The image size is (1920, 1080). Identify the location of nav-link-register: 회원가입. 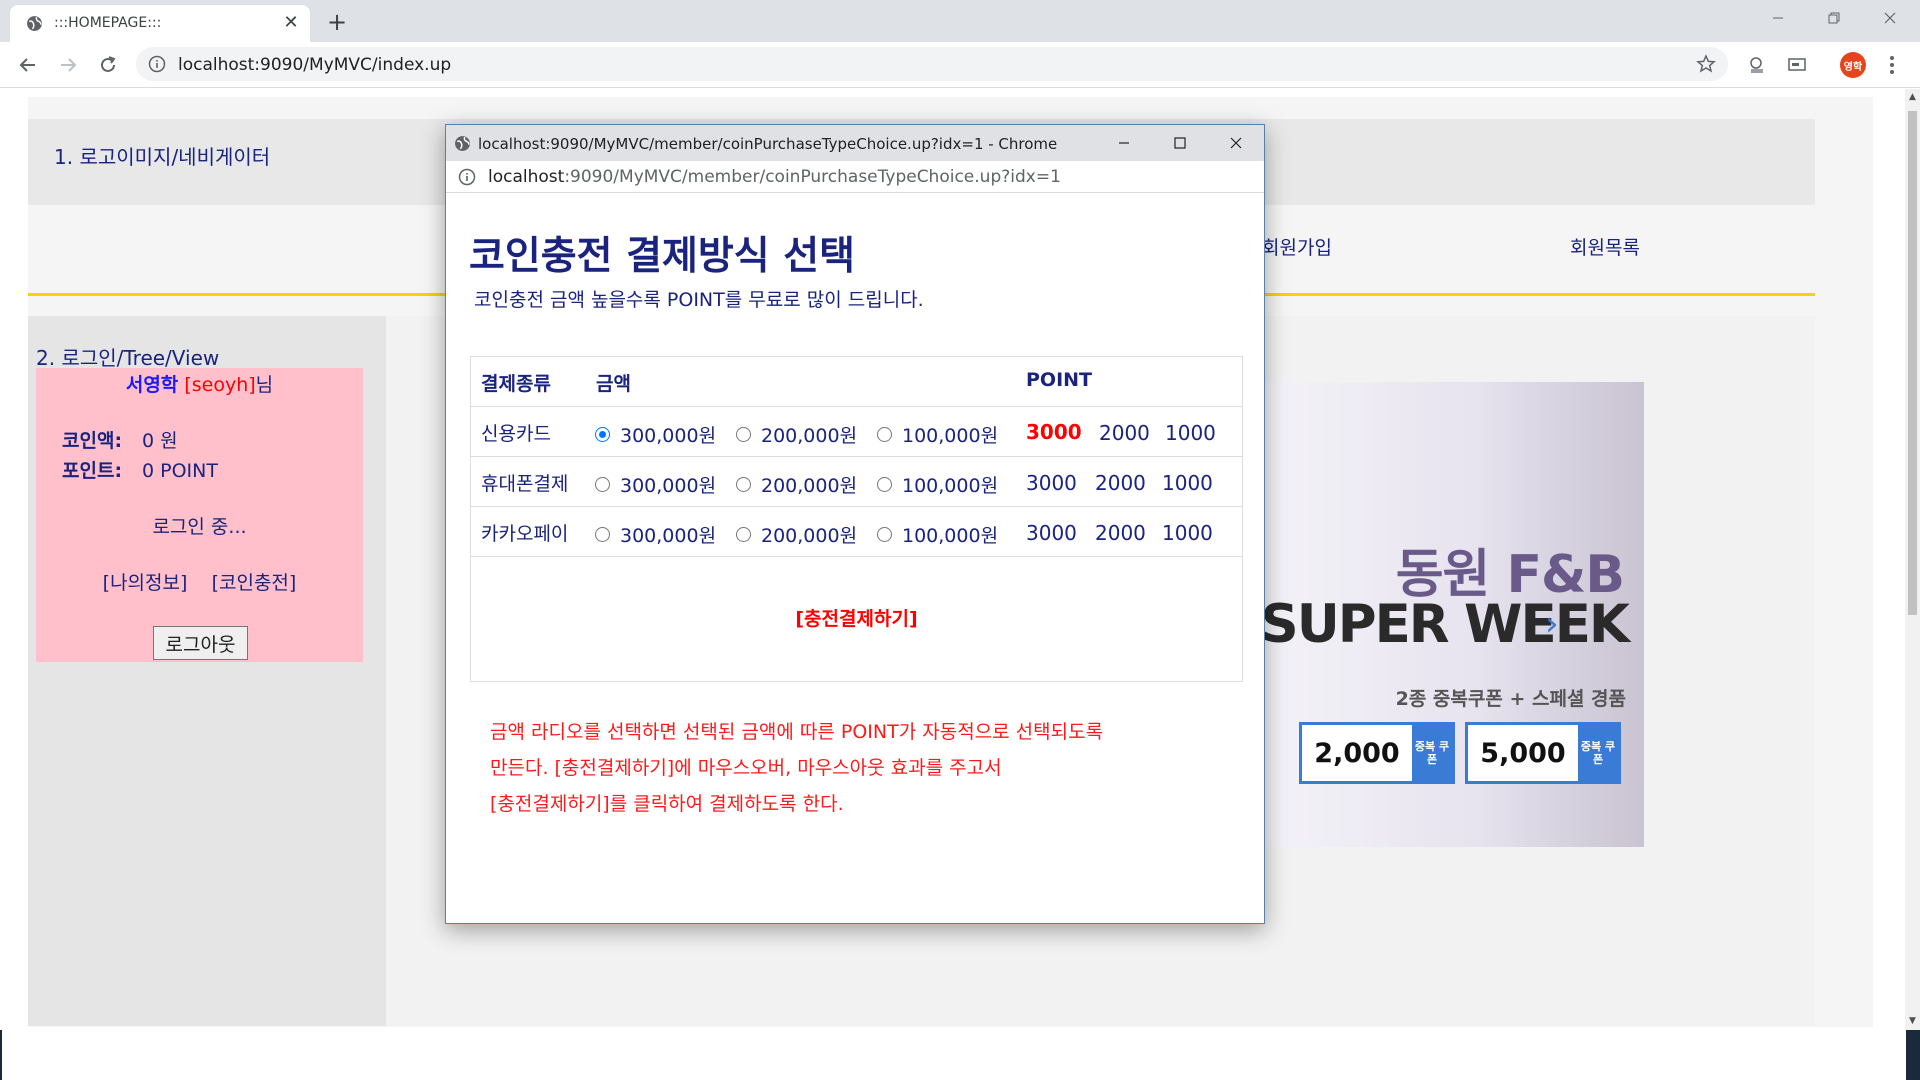
(1297, 246).